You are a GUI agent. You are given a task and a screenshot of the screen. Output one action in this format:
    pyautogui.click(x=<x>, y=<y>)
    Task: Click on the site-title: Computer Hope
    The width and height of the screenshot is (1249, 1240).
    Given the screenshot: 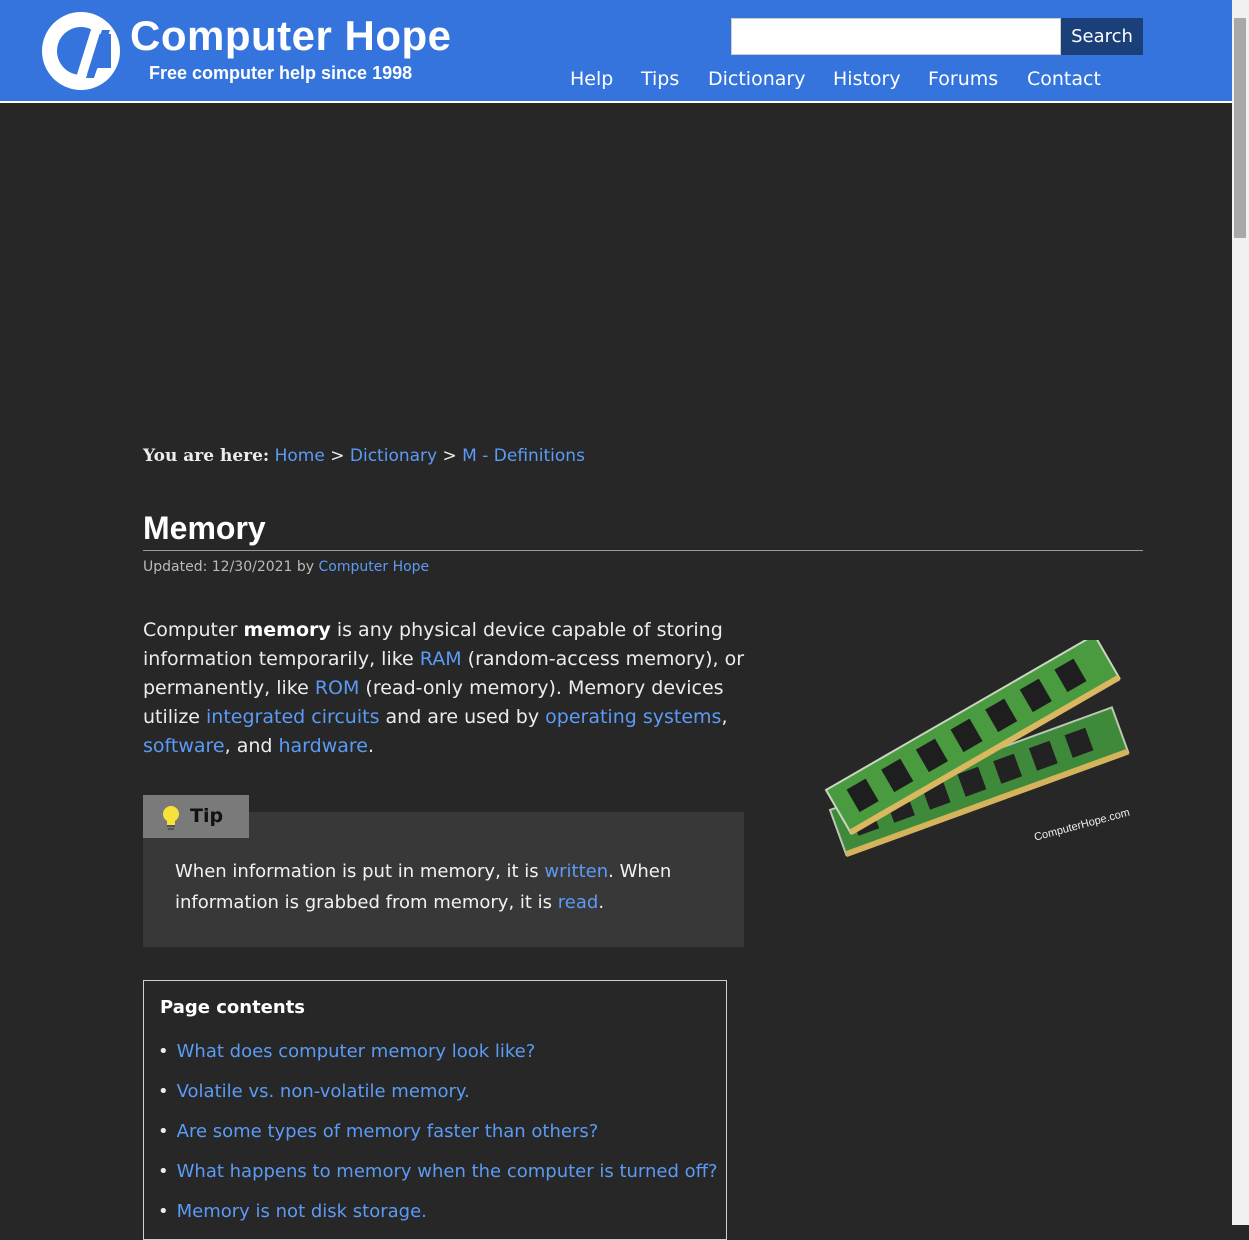 What is the action you would take?
    pyautogui.click(x=291, y=36)
    